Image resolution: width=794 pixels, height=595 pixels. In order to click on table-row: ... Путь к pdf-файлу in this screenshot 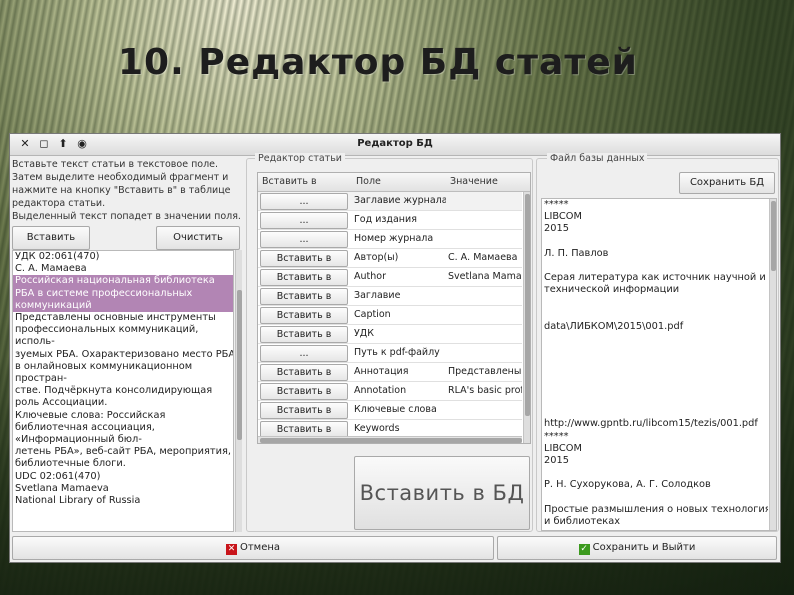, I will do `click(390, 353)`.